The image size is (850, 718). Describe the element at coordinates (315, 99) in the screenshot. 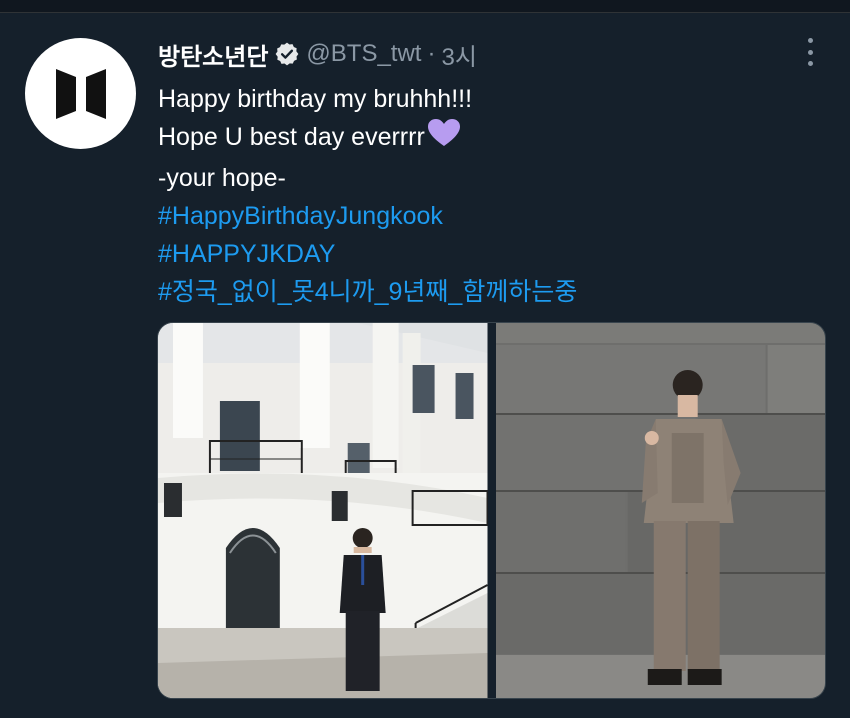

I see `tweet-line: Happy birthday my bruhhh!!!` at that location.